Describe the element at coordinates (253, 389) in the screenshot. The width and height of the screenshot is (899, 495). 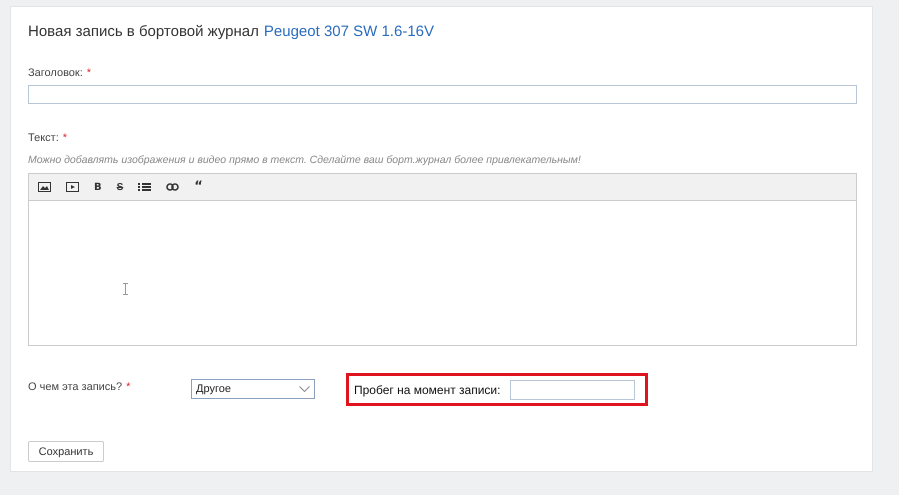
I see `topic-select: Другое` at that location.